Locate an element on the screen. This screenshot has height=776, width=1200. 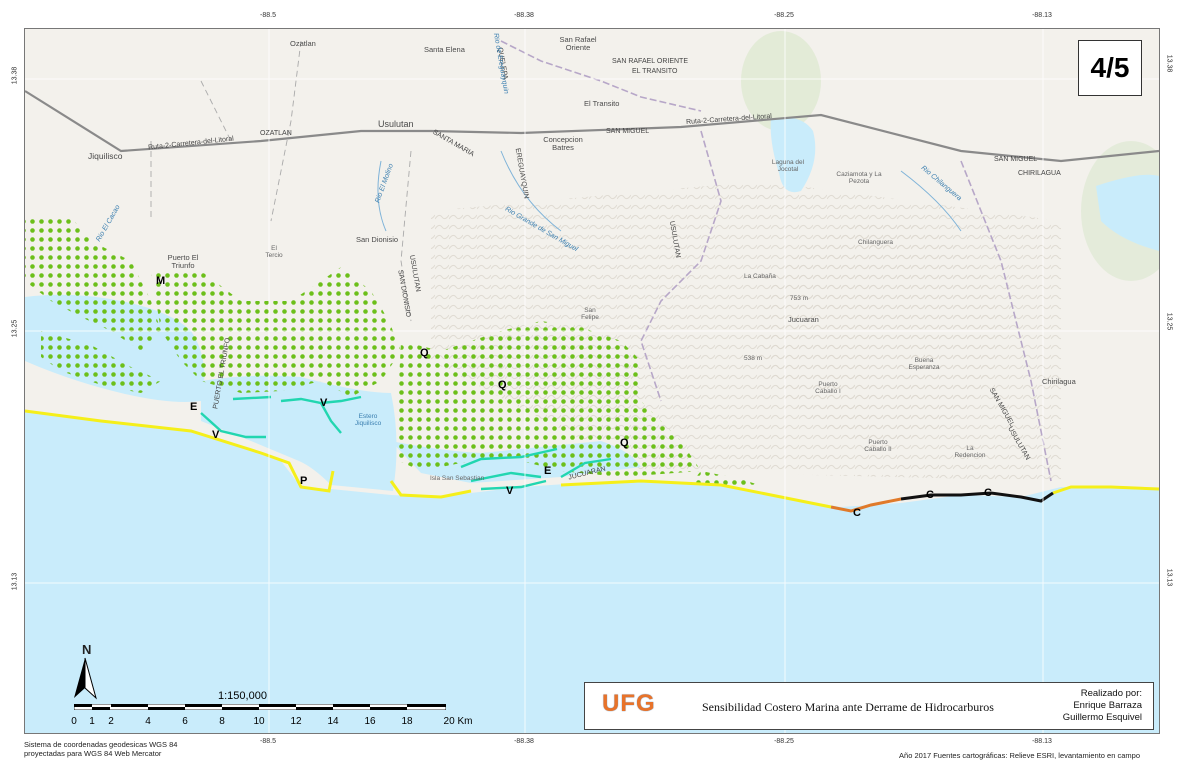
scale-bar is located at coordinates (260, 707).